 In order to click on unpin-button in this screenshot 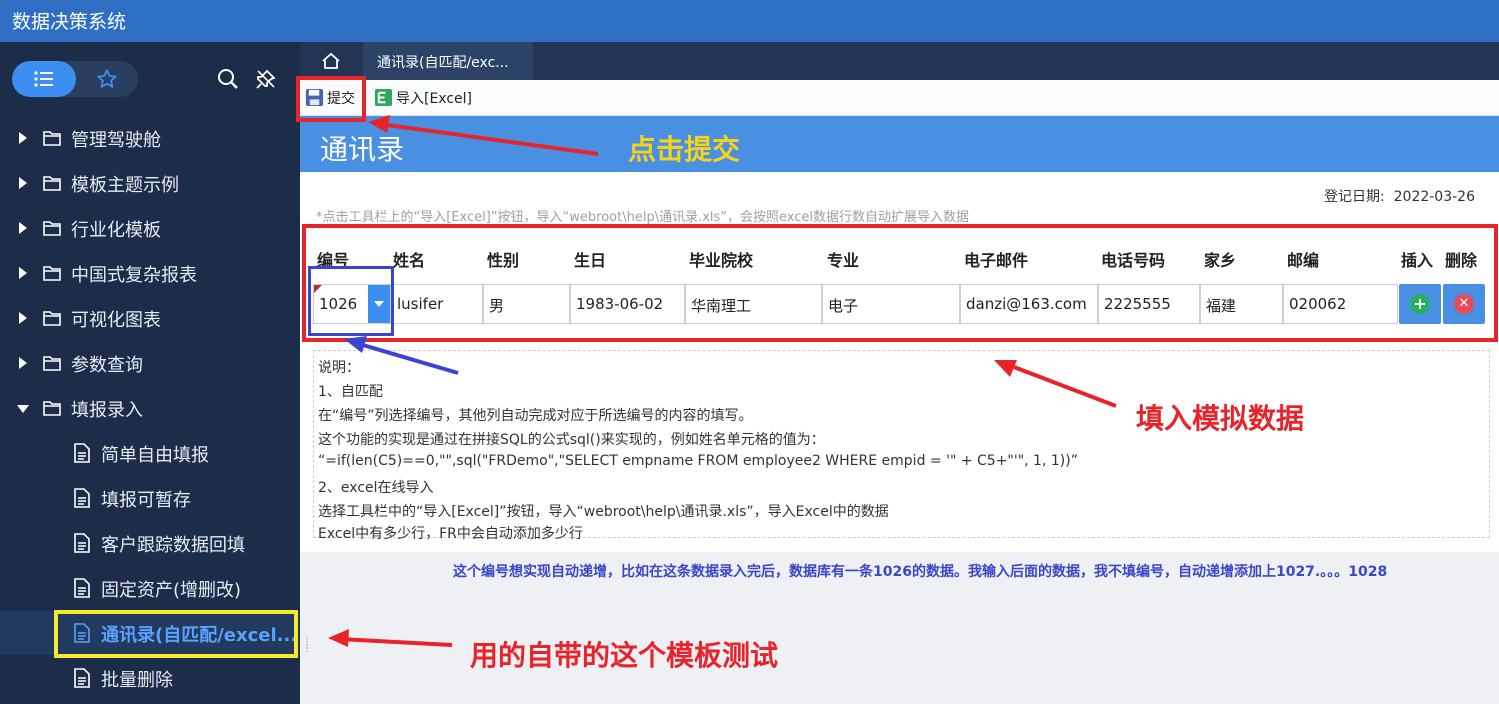, I will do `click(266, 79)`.